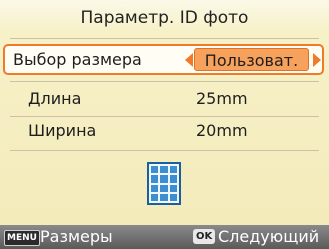 The image size is (329, 249). I want to click on menu-button-icon: MENU, so click(22, 238).